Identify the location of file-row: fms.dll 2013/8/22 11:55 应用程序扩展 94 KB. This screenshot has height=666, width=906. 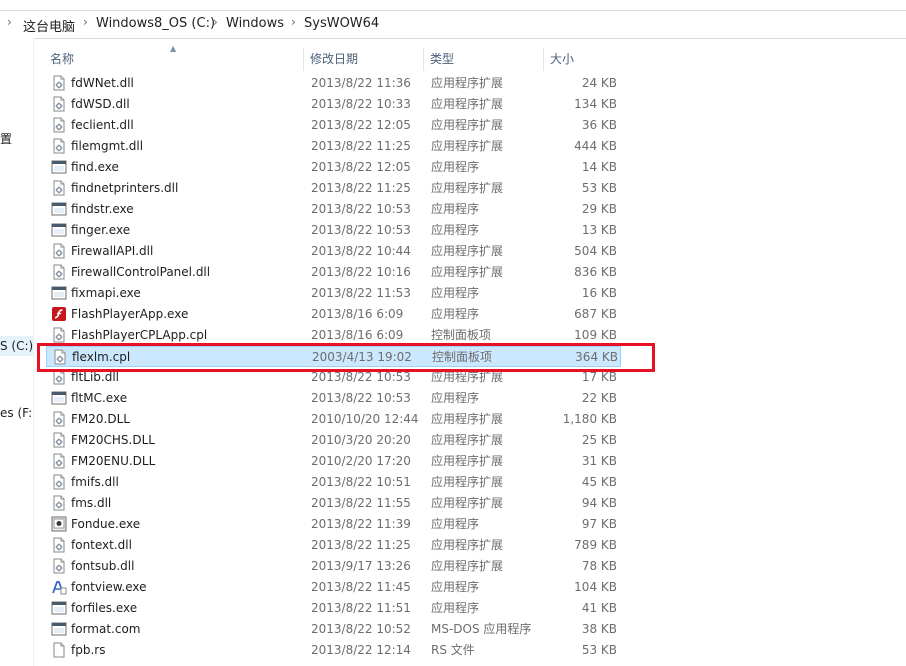
(333, 503).